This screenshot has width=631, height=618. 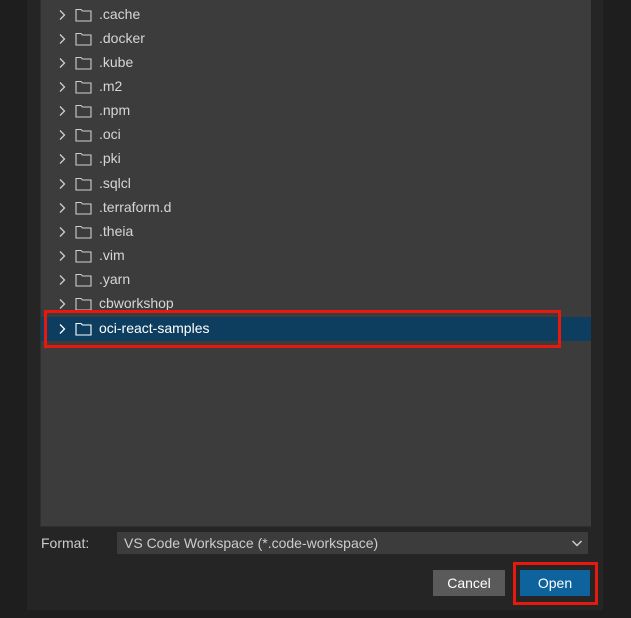 What do you see at coordinates (110, 134) in the screenshot?
I see `tree-row-label: .oci` at bounding box center [110, 134].